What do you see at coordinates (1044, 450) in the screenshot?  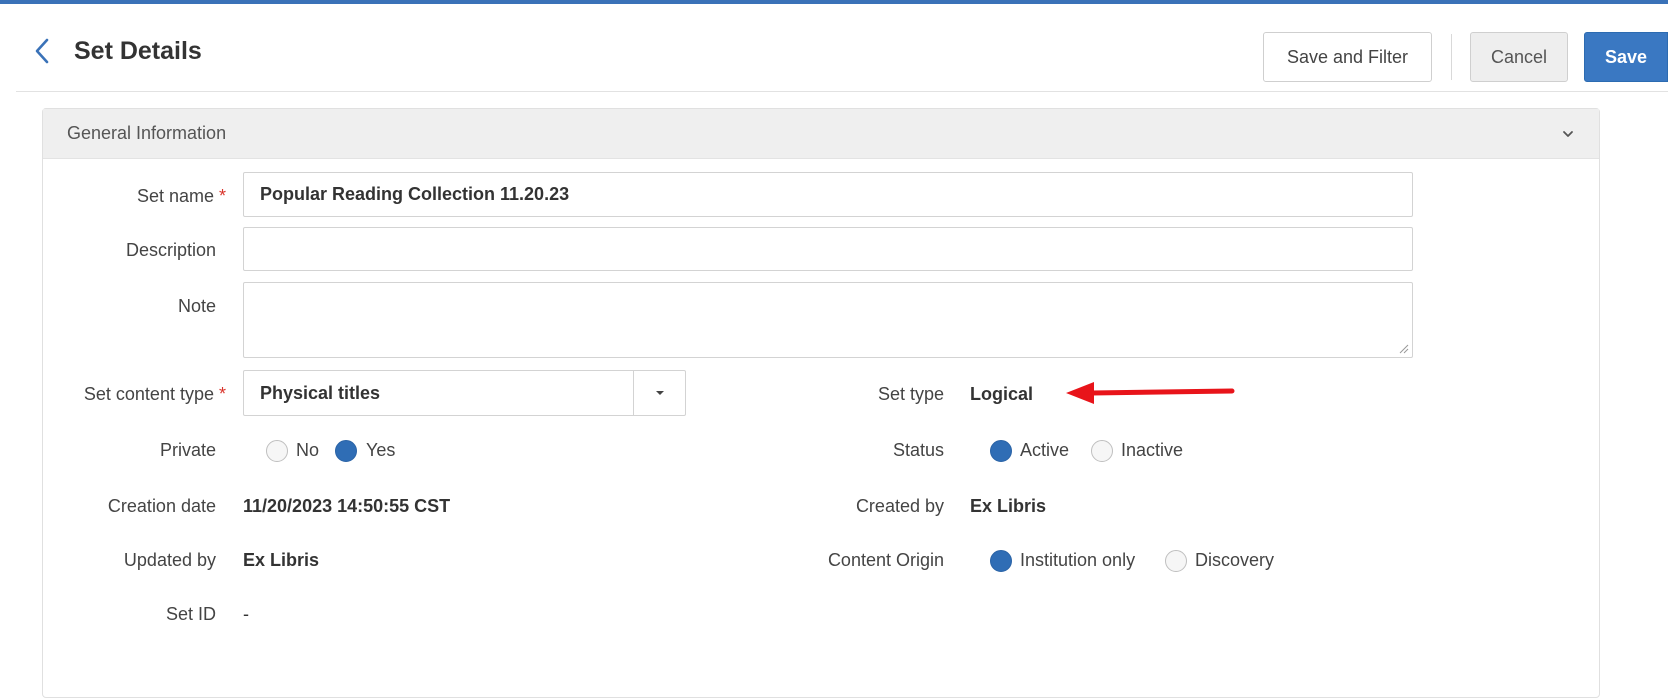 I see `status-active-label: Active` at bounding box center [1044, 450].